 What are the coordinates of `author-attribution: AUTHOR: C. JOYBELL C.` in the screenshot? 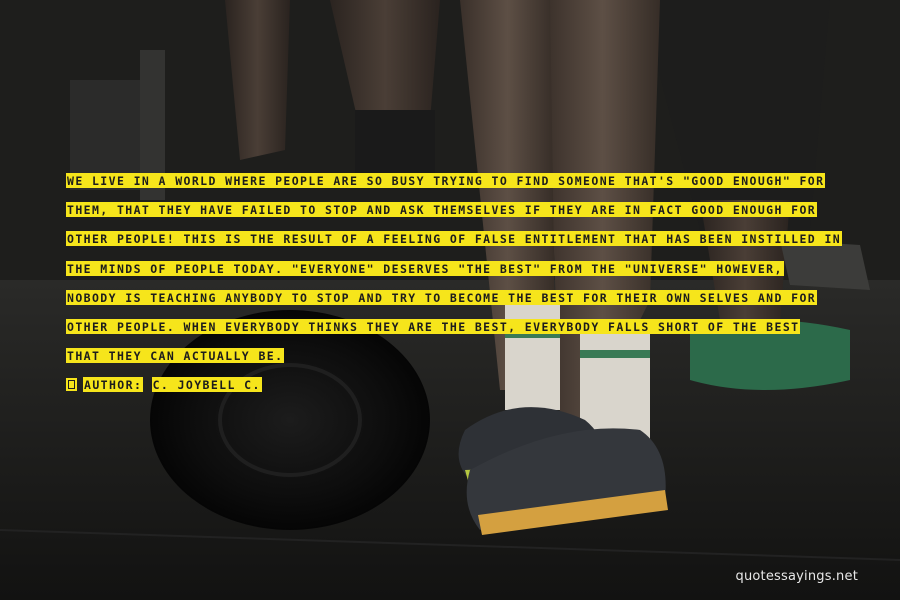 It's located at (452, 385).